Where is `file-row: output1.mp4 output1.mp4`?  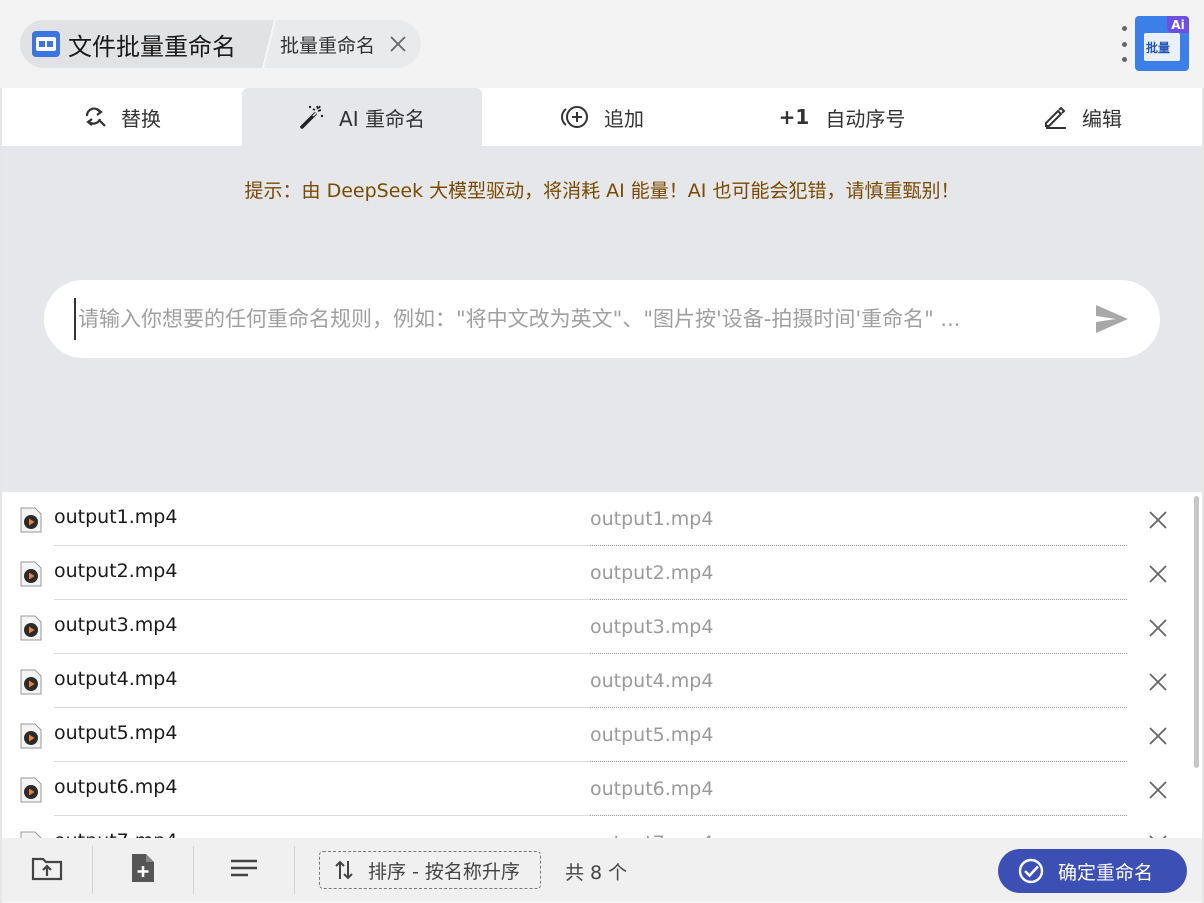 file-row: output1.mp4 output1.mp4 is located at coordinates (597, 519).